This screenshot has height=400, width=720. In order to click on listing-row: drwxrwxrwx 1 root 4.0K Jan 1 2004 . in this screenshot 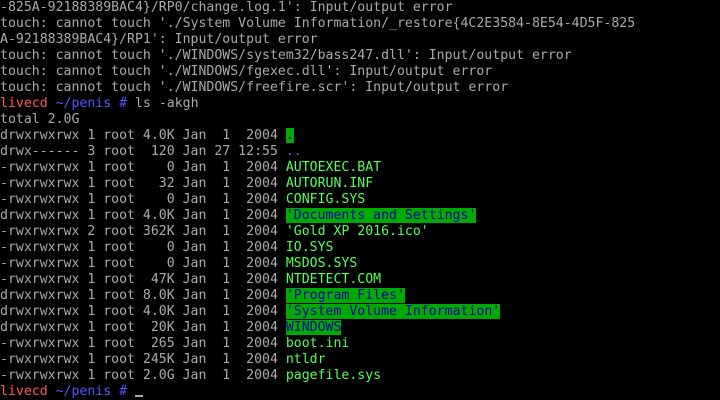, I will do `click(147, 136)`.